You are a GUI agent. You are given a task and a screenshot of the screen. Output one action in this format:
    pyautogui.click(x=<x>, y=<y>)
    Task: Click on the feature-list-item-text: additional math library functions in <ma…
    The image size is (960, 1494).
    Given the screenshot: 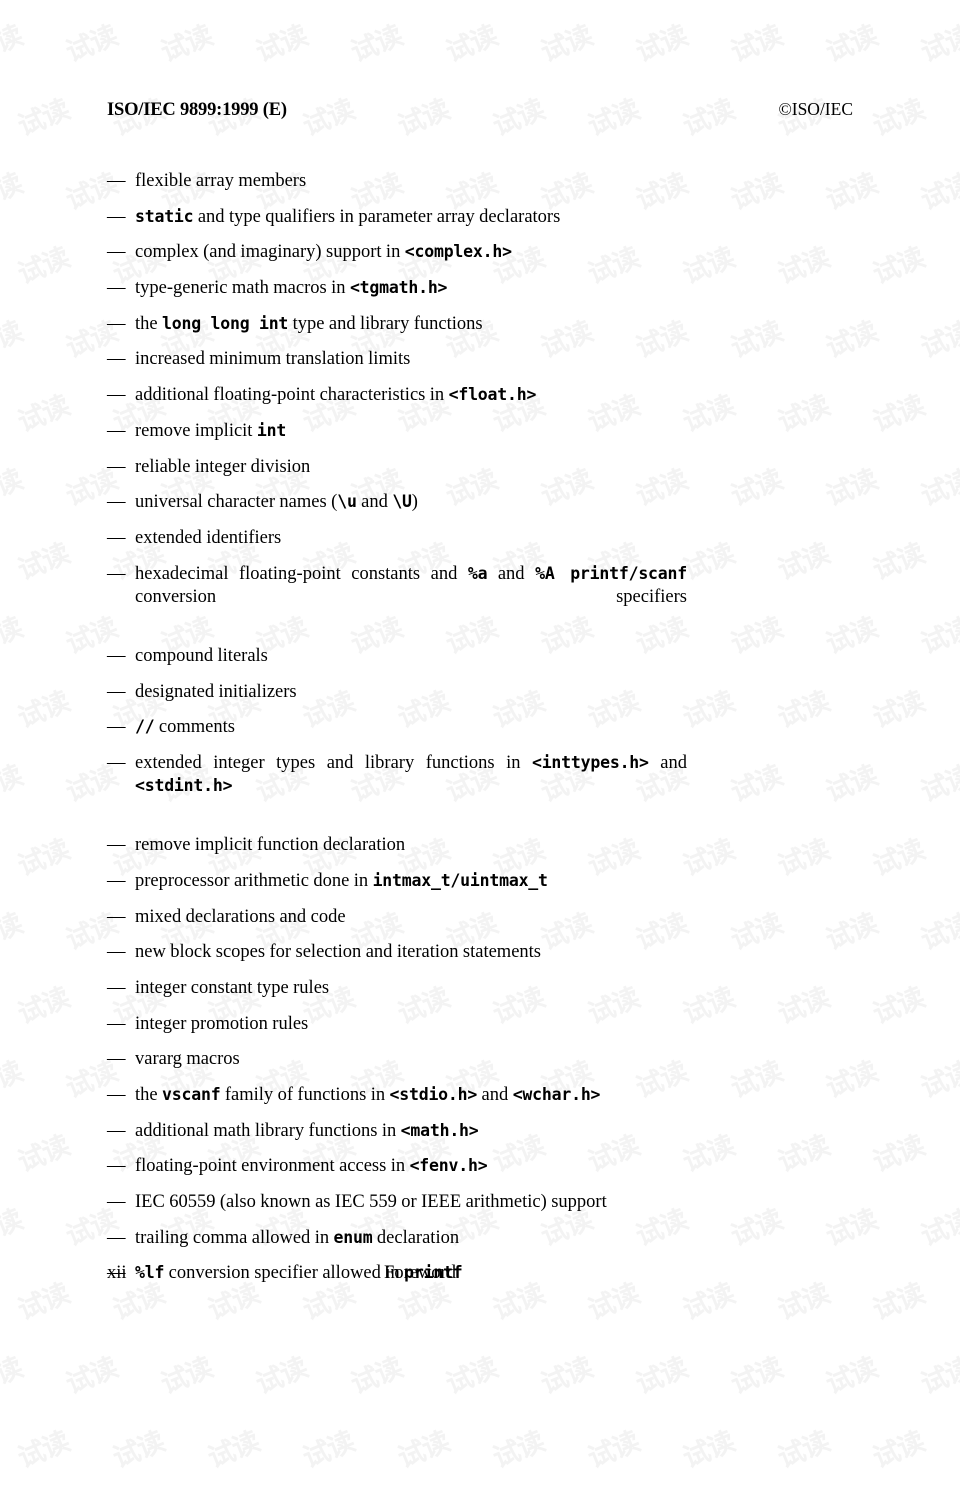 What is the action you would take?
    pyautogui.click(x=411, y=1131)
    